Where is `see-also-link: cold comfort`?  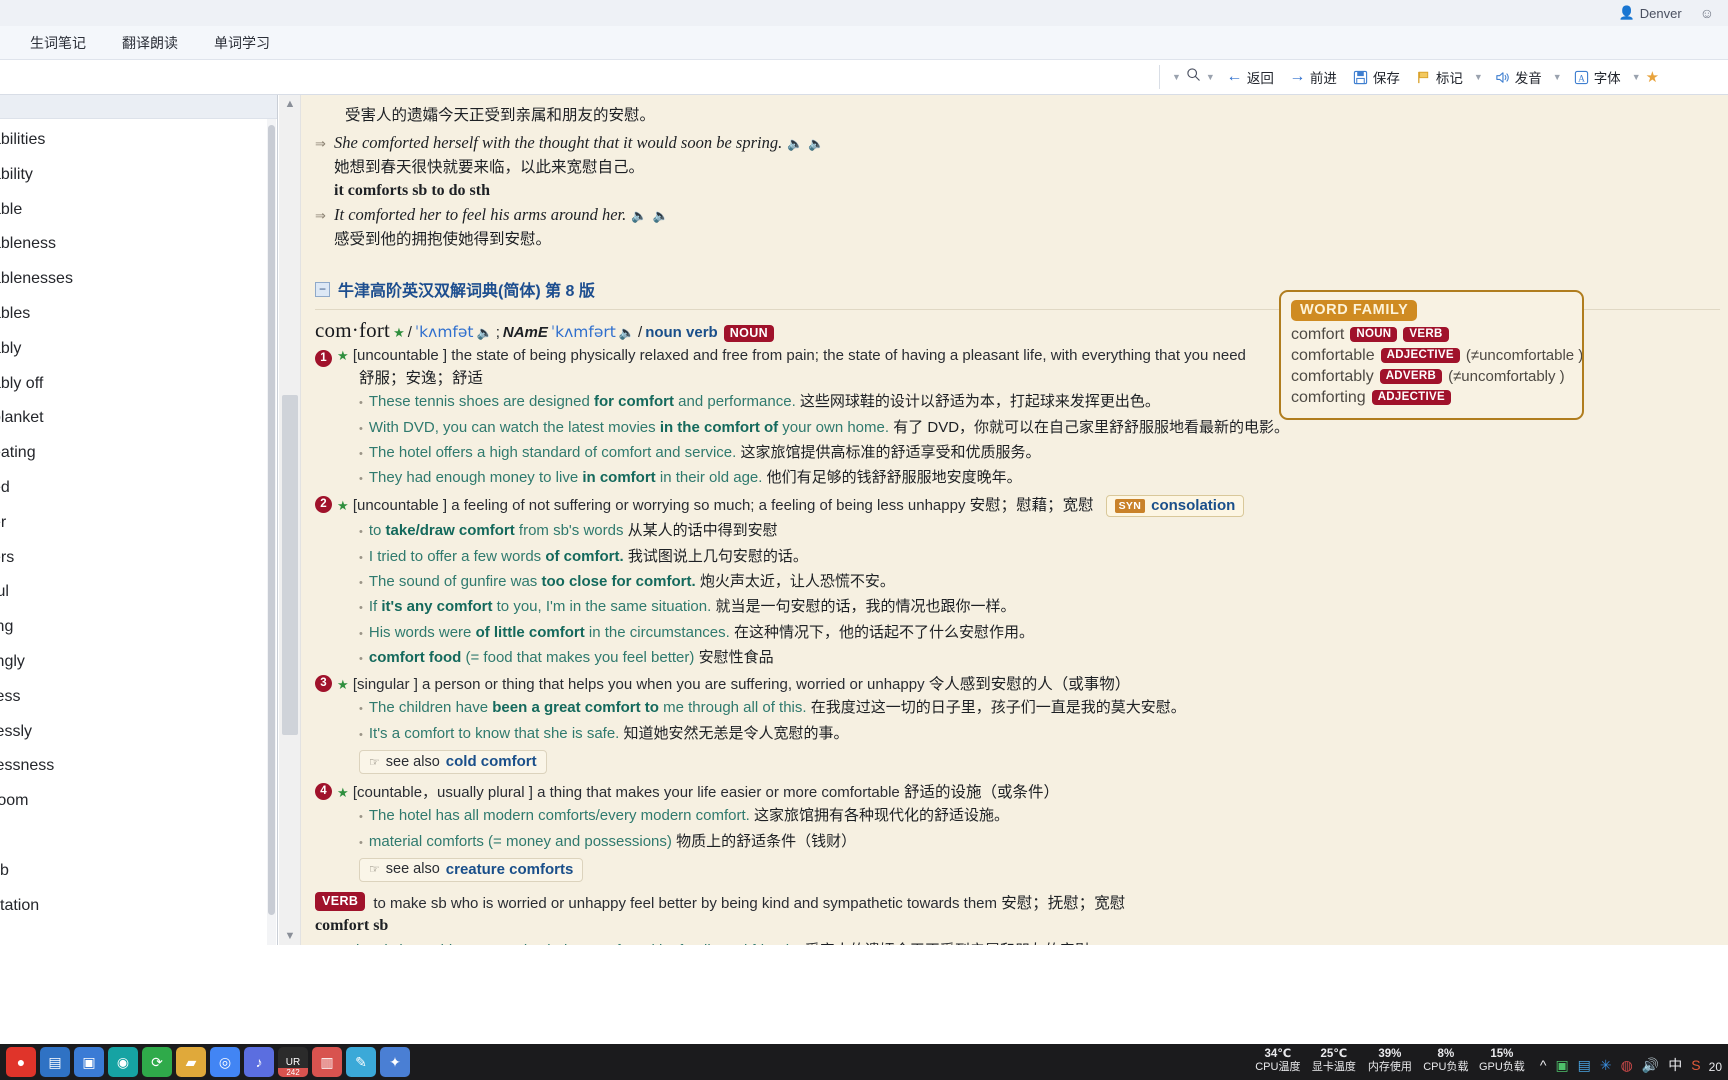
see-also-link: cold comfort is located at coordinates (491, 761).